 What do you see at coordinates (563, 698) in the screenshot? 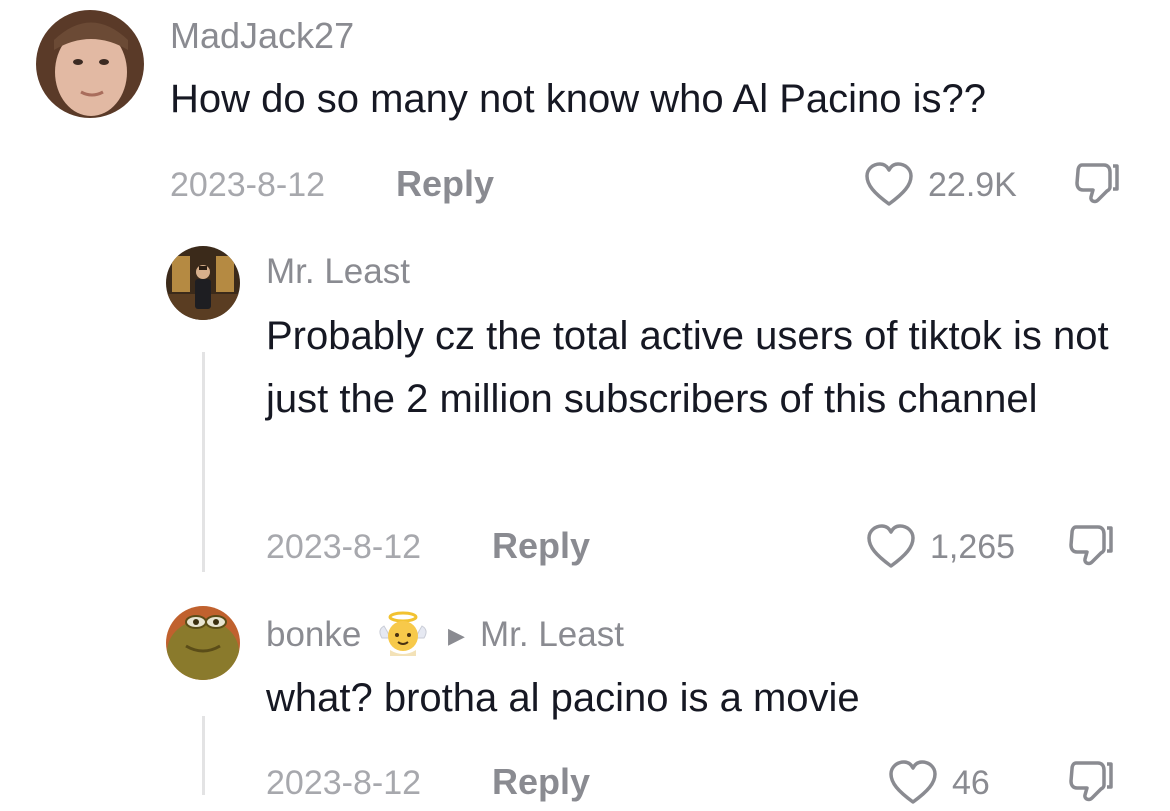
I see `comment-text: what? brotha al pacino is a movie` at bounding box center [563, 698].